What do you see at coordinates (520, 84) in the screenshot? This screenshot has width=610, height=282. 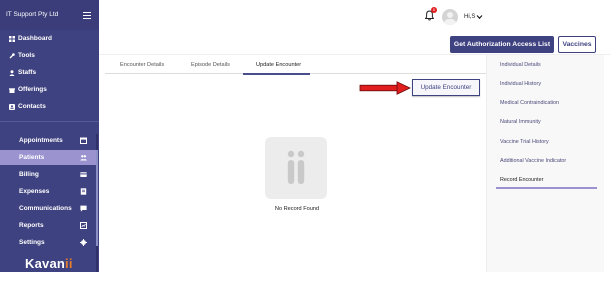 I see `right-menu-individual-history: Individual History` at bounding box center [520, 84].